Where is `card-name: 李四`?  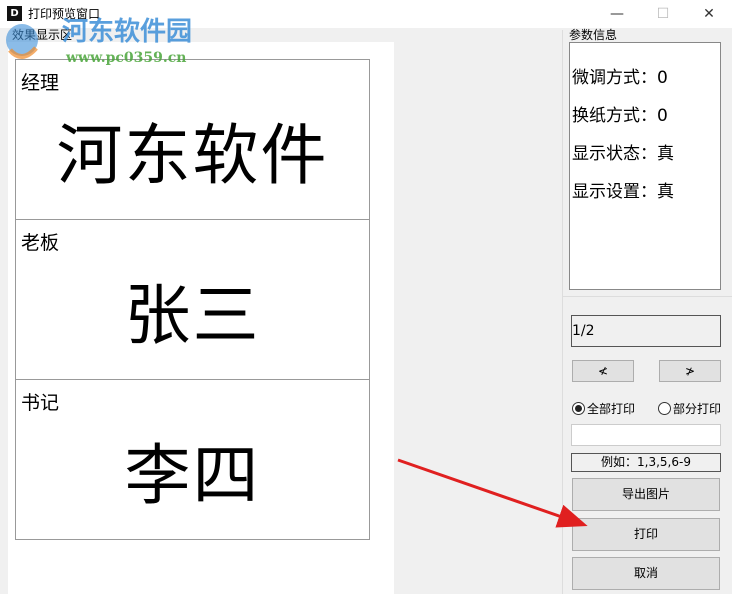 card-name: 李四 is located at coordinates (192, 475).